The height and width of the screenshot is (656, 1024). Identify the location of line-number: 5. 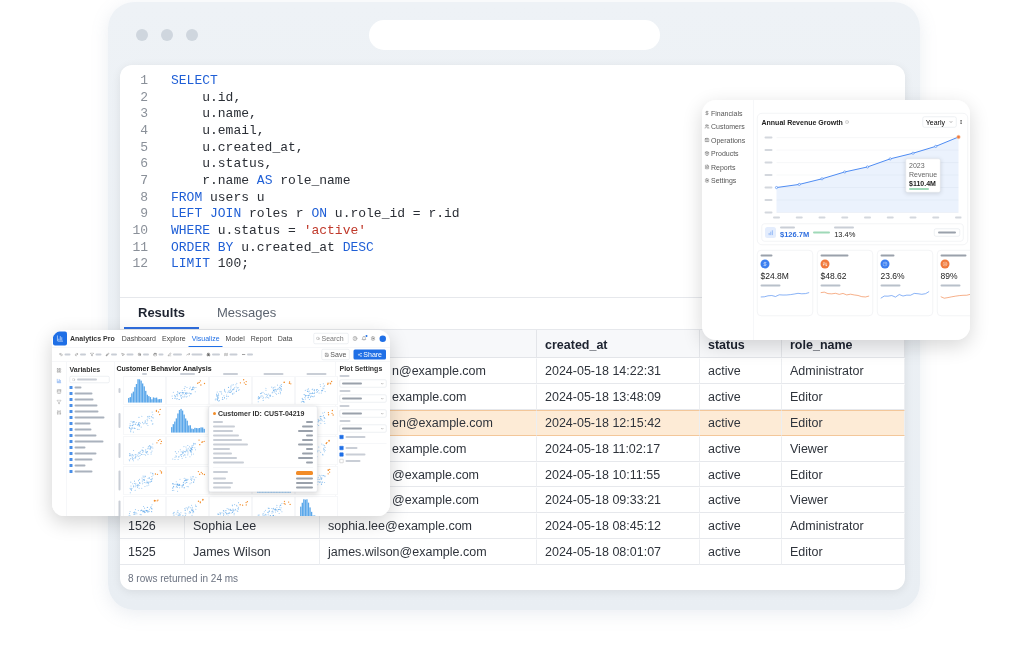
(143, 147).